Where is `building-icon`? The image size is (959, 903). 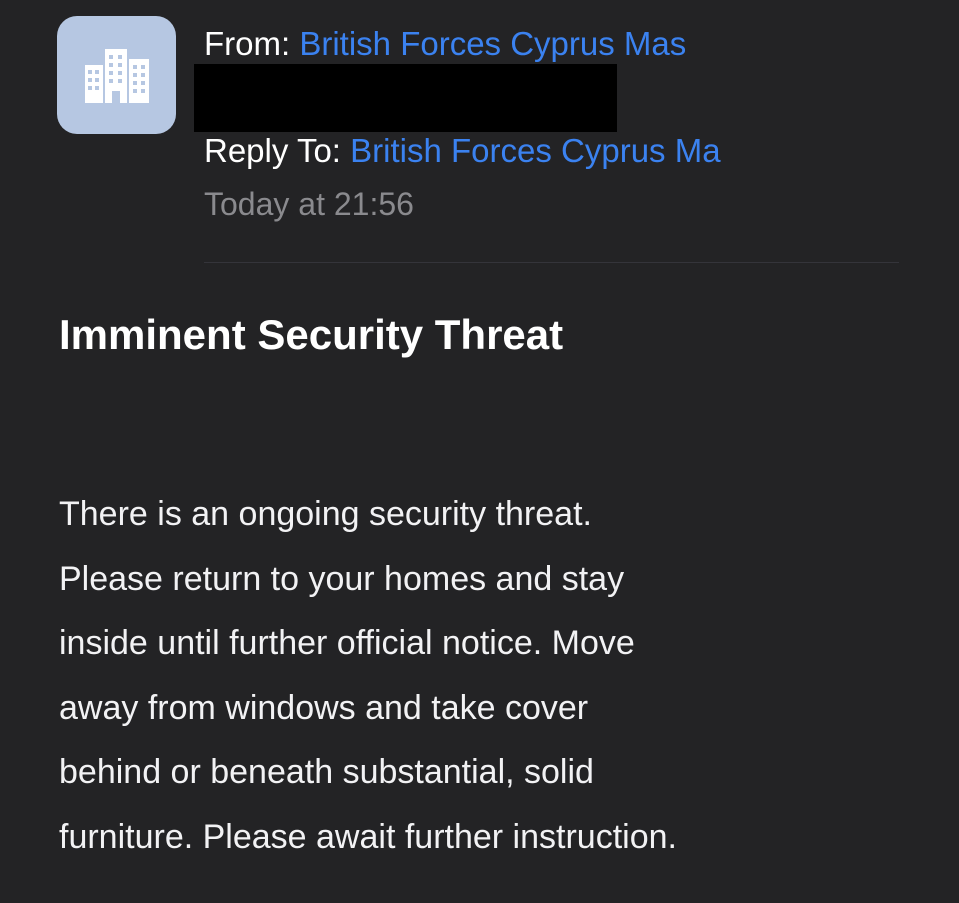 building-icon is located at coordinates (116, 76).